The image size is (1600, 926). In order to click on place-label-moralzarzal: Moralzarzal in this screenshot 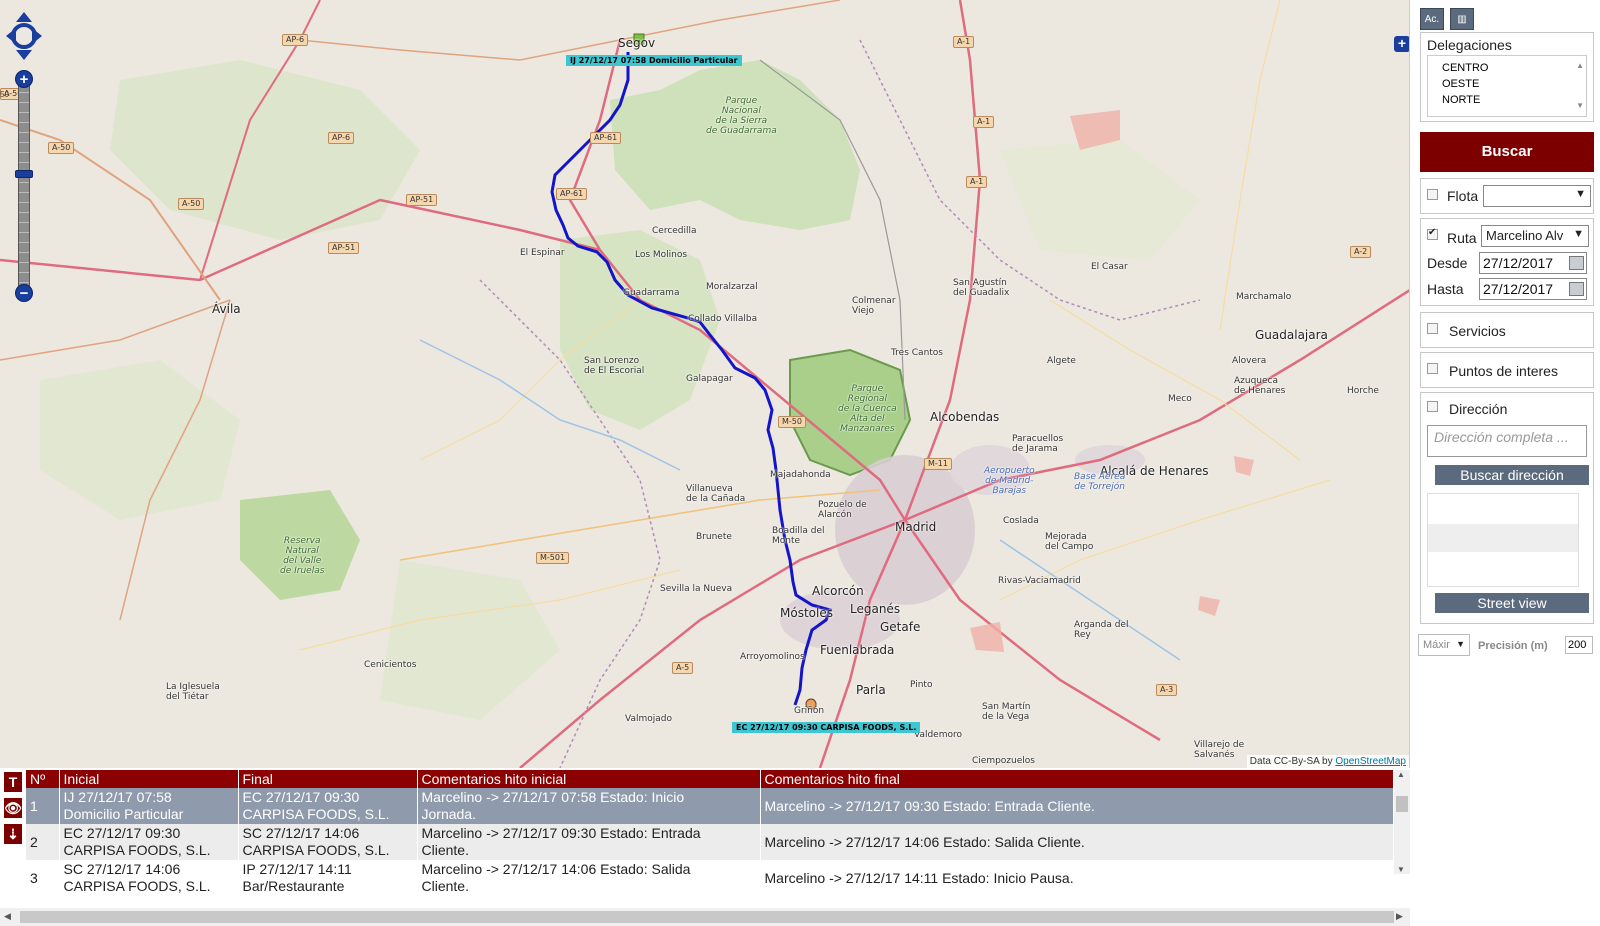, I will do `click(732, 287)`.